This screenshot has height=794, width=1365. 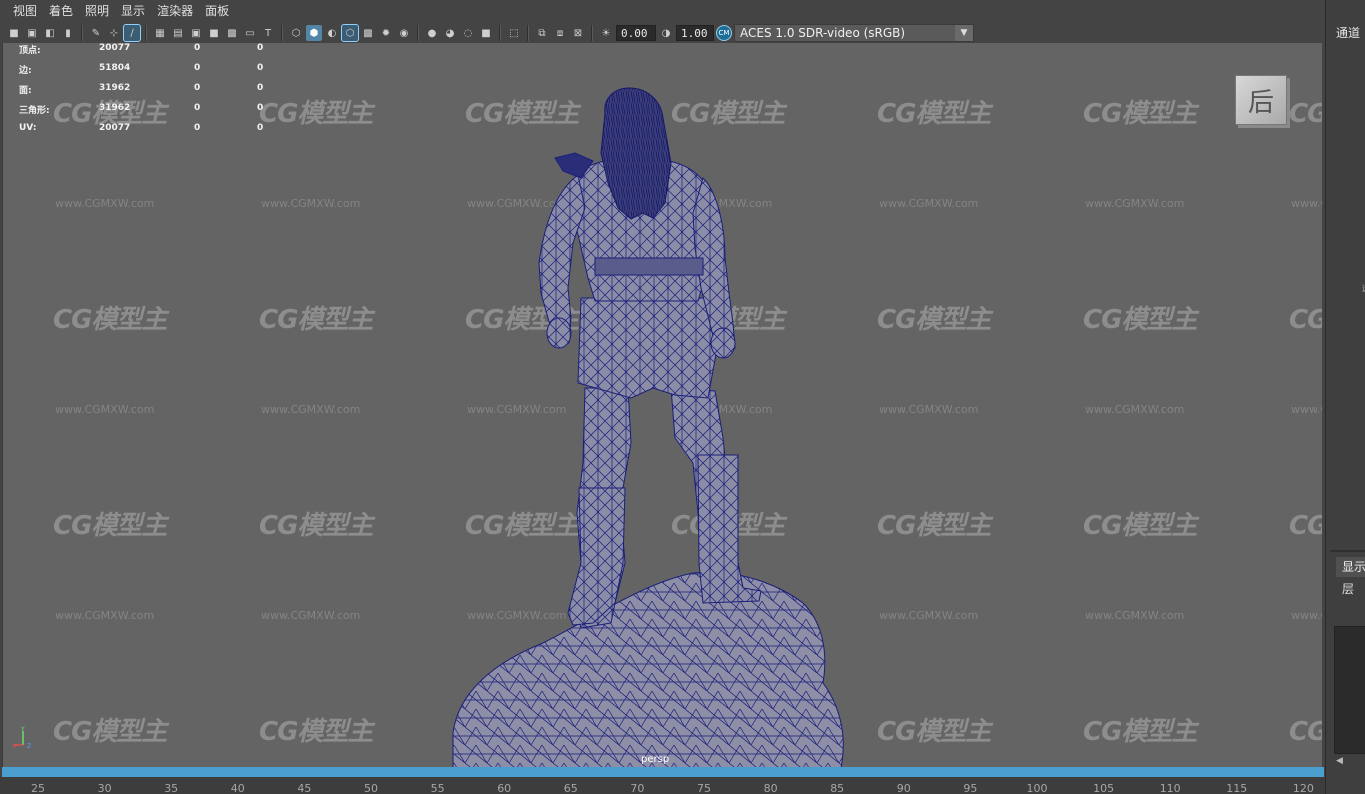 I want to click on svg-text: Y, so click(x=22, y=729).